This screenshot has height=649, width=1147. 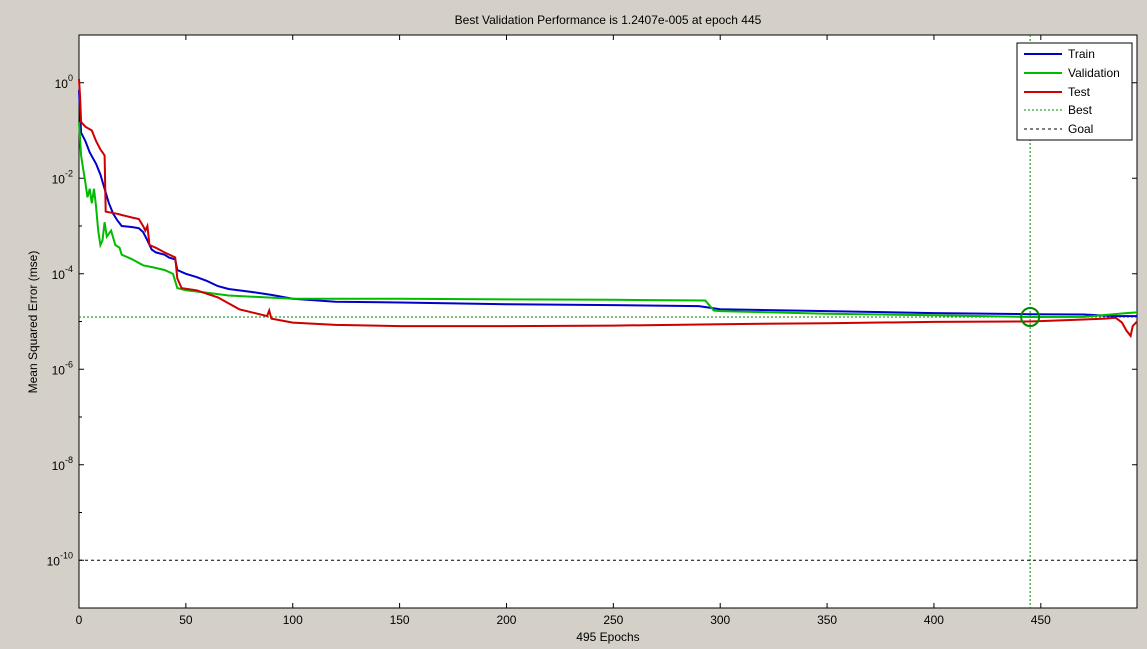 What do you see at coordinates (293, 620) in the screenshot?
I see `x-tick-label: 100` at bounding box center [293, 620].